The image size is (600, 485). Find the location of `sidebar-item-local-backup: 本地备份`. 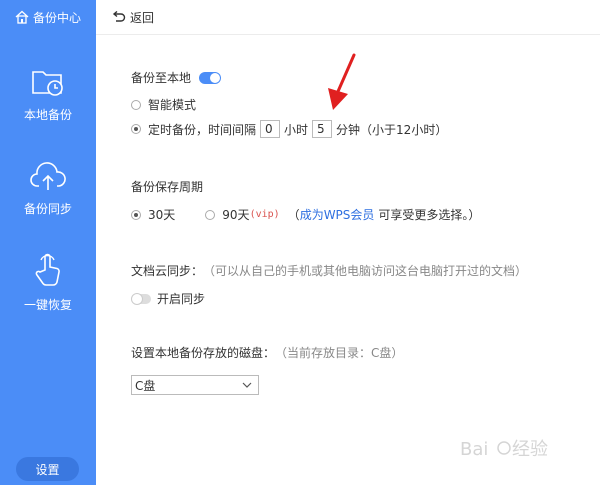

sidebar-item-local-backup: 本地备份 is located at coordinates (48, 91).